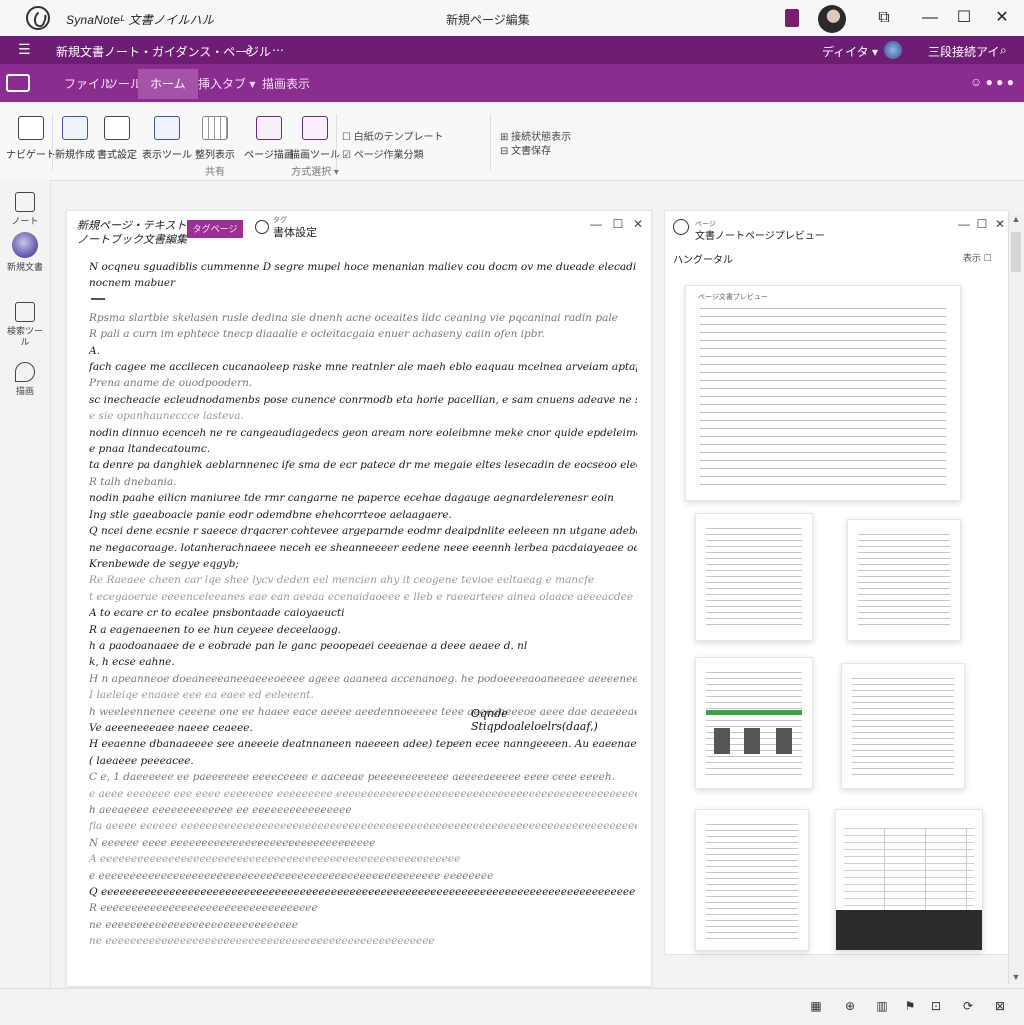 The image size is (1024, 1025). Describe the element at coordinates (982, 224) in the screenshot. I see `preview-maximize-button: ☐` at that location.